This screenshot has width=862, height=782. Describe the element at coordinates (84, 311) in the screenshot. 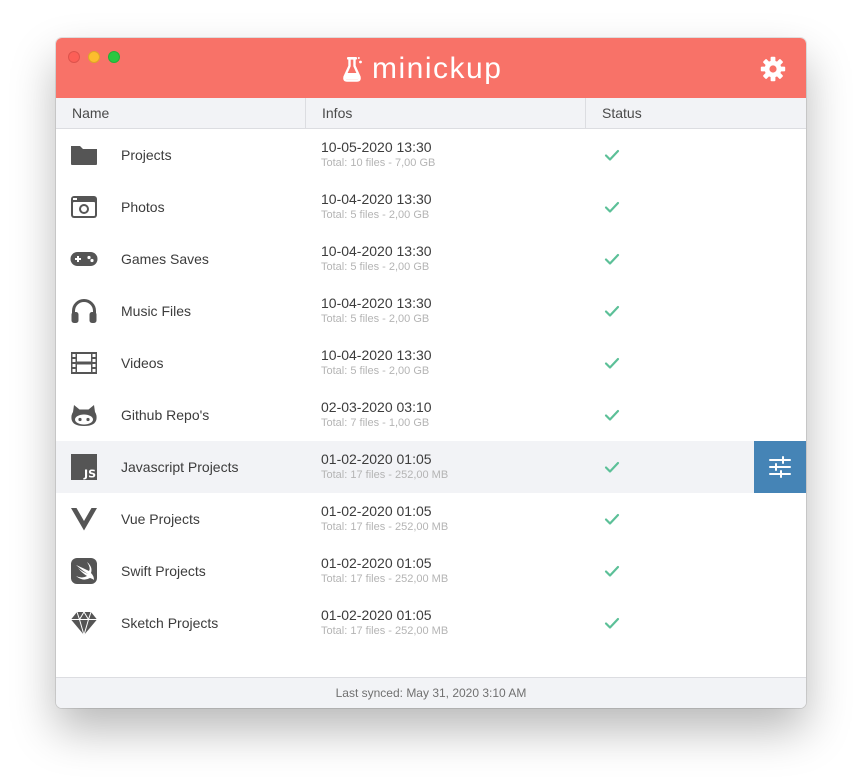

I see `headphones-icon` at that location.